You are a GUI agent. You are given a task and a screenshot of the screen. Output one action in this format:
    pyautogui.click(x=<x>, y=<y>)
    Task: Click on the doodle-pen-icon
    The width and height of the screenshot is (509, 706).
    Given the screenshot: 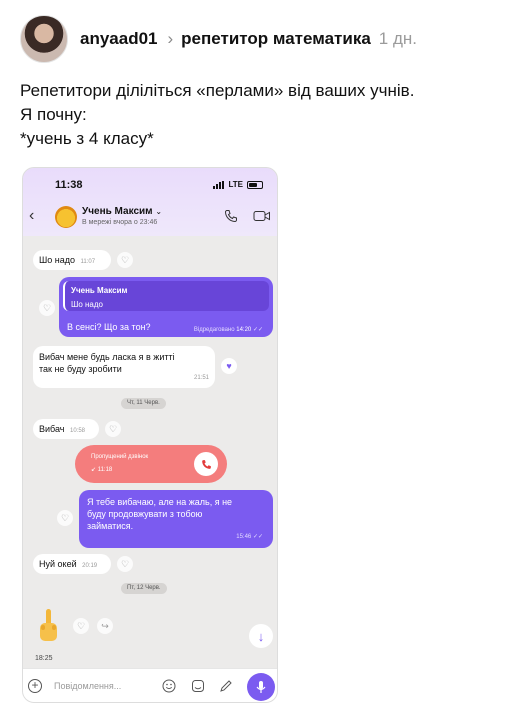 What is the action you would take?
    pyautogui.click(x=226, y=686)
    